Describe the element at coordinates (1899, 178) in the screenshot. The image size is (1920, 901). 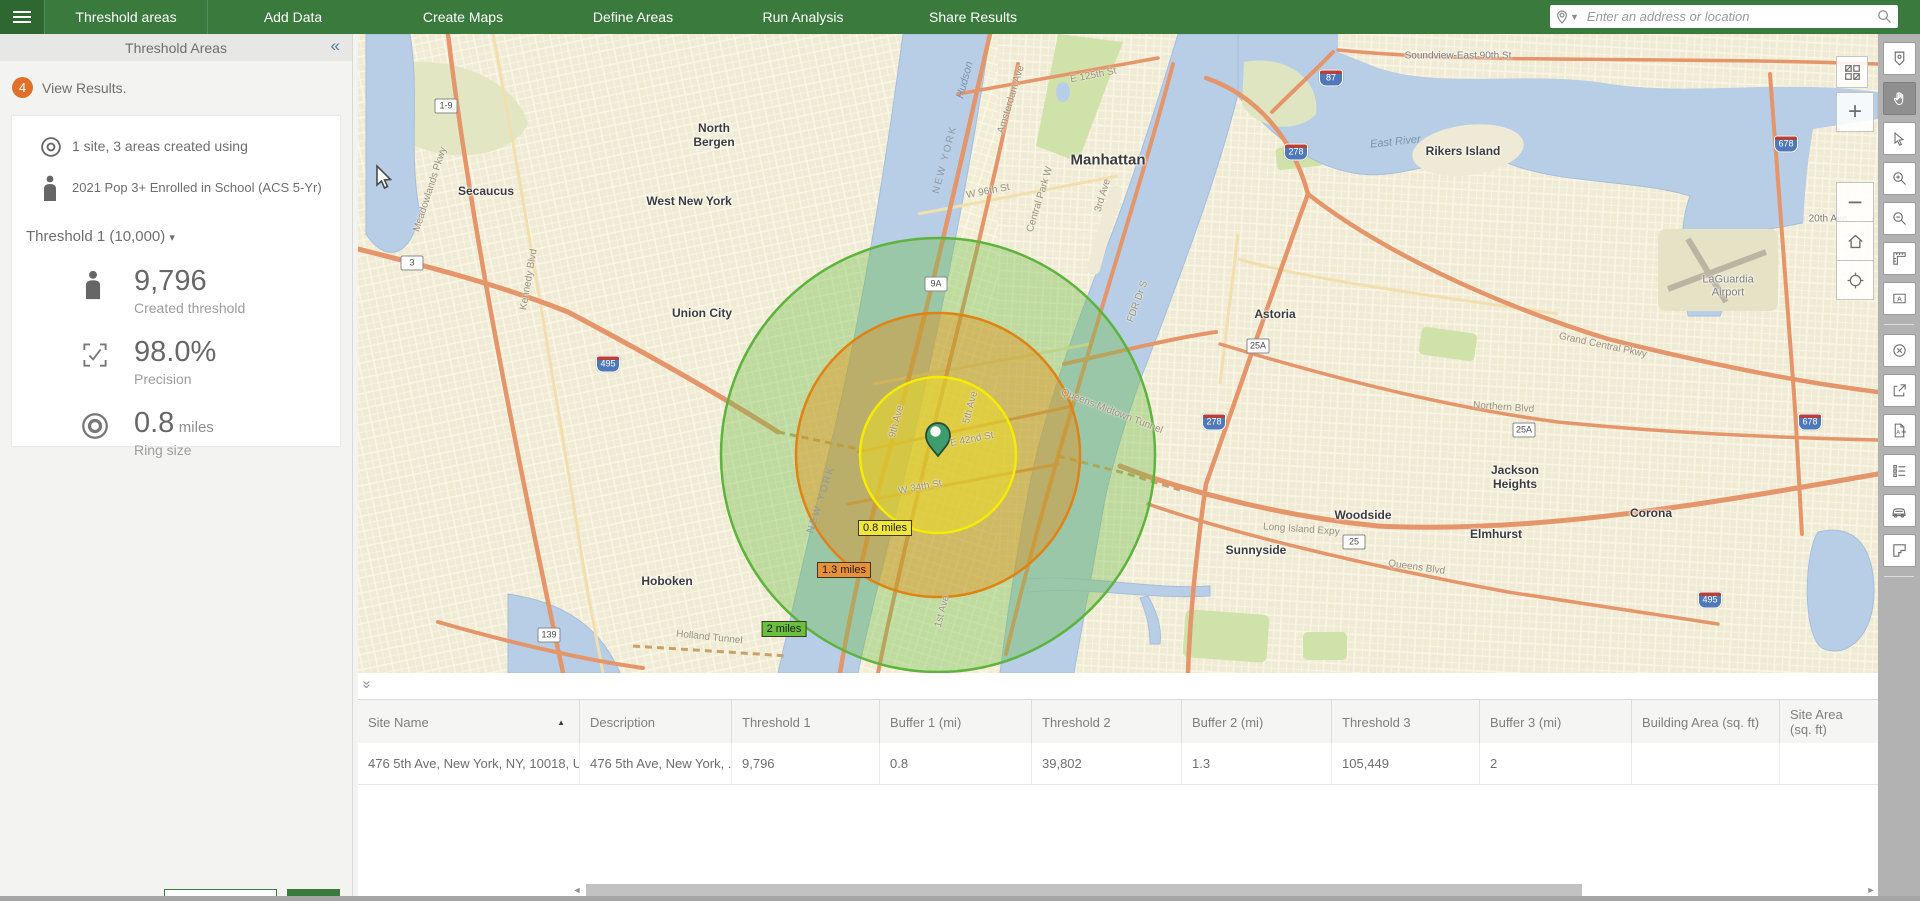
I see `zoom-in-magnifier-icon` at that location.